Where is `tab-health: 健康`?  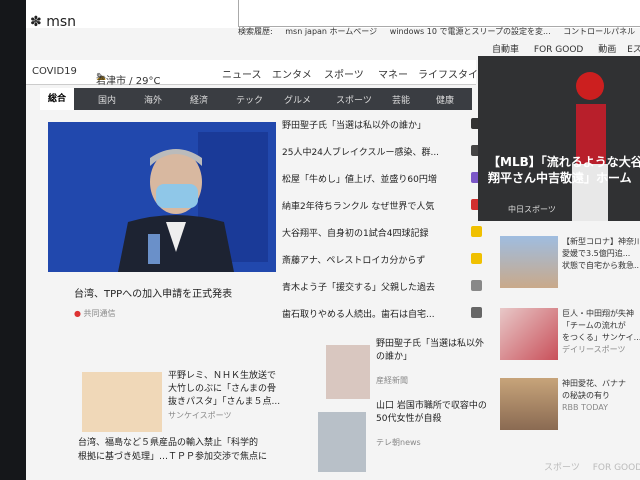 tab-health: 健康 is located at coordinates (445, 99).